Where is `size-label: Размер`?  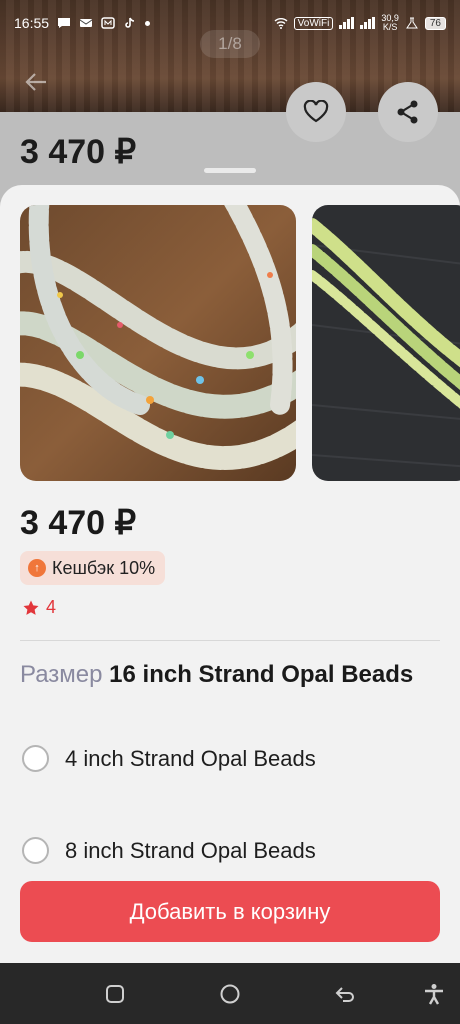
size-label: Размер is located at coordinates (61, 674).